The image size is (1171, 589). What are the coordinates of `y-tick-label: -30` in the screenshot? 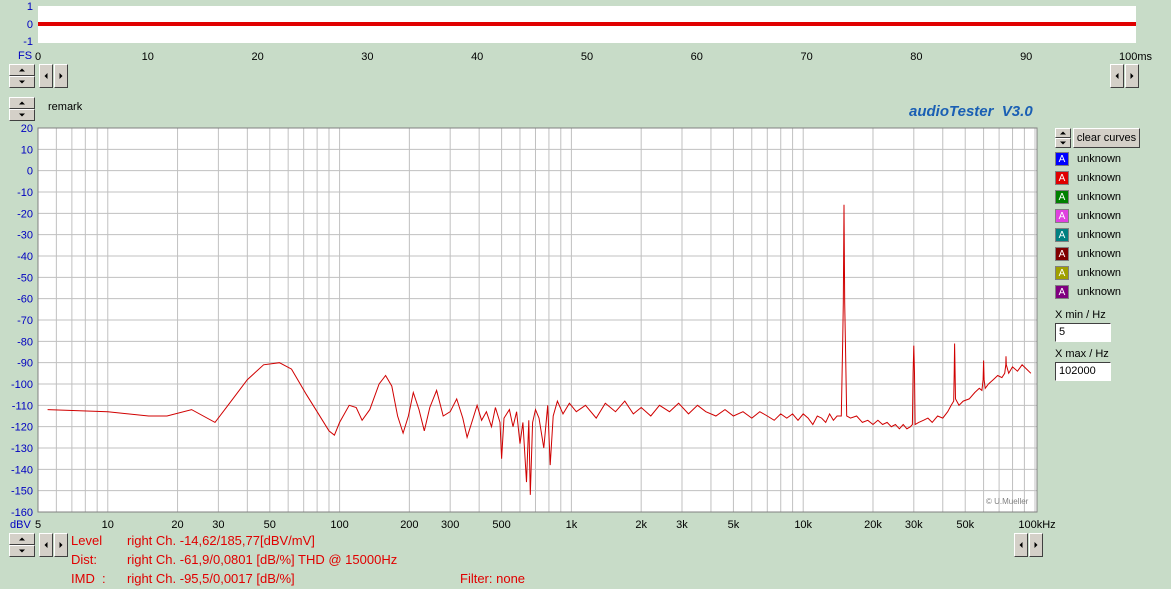 It's located at (25, 236).